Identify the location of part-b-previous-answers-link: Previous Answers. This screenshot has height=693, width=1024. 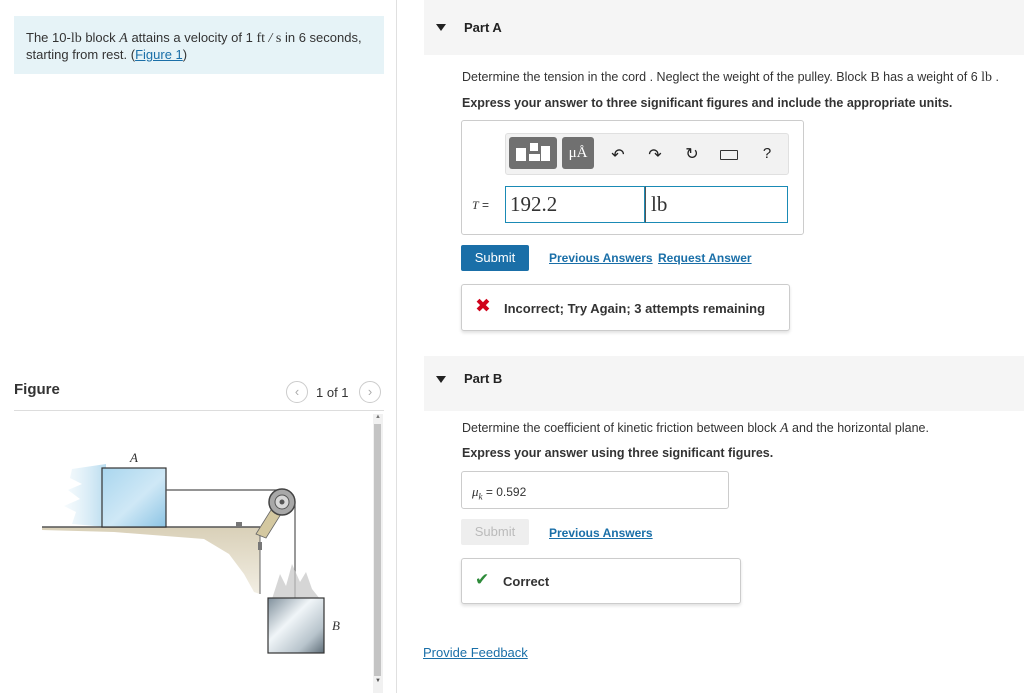
(601, 533).